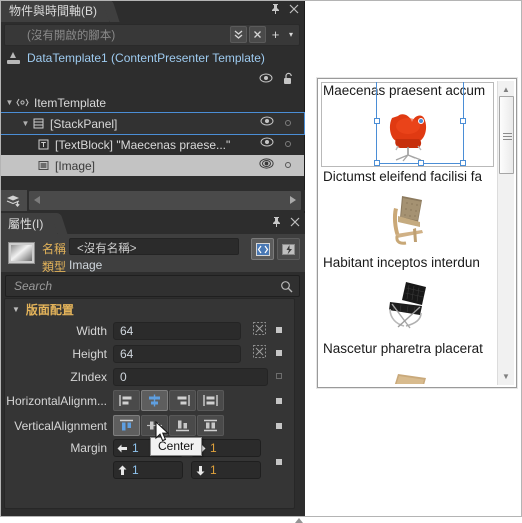 This screenshot has height=523, width=522. What do you see at coordinates (377, 163) in the screenshot?
I see `resize-handle-sw` at bounding box center [377, 163].